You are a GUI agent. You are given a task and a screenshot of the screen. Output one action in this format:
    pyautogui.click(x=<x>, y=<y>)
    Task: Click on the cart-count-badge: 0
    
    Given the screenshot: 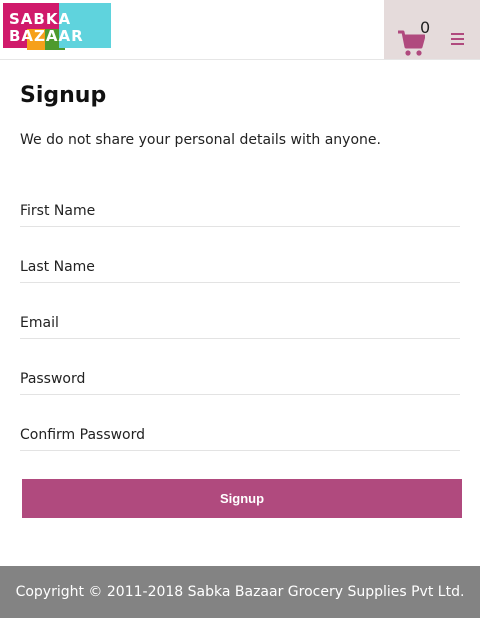 What is the action you would take?
    pyautogui.click(x=425, y=27)
    